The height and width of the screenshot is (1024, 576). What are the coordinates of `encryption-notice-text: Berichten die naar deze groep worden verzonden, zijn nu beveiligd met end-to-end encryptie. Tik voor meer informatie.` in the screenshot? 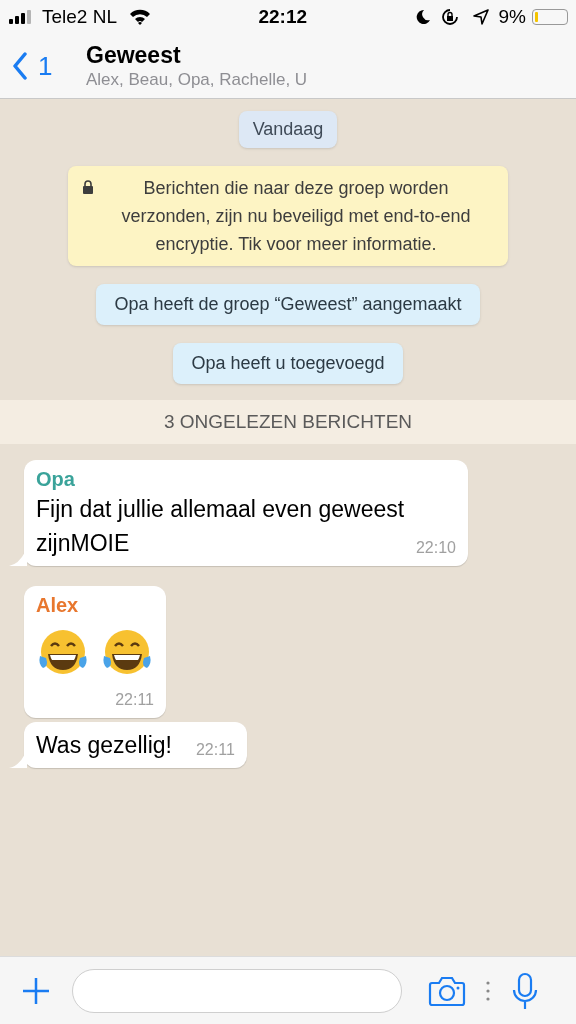 It's located at (296, 216).